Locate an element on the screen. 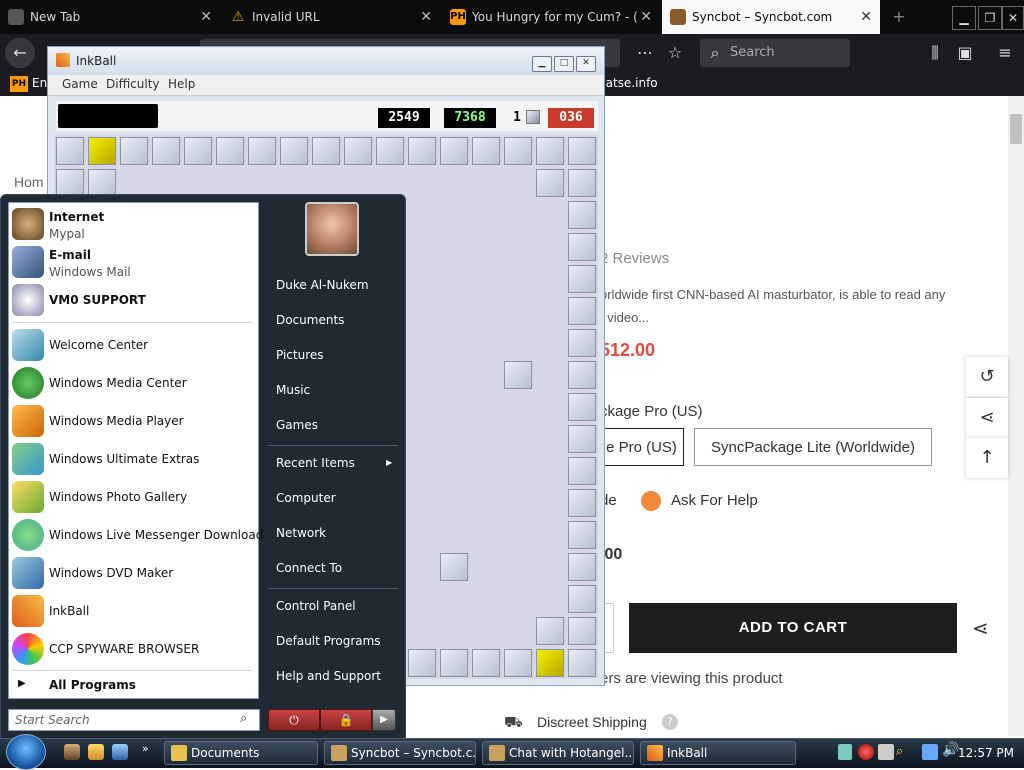 The image size is (1024, 770). ph-logo-icon: PH is located at coordinates (458, 17).